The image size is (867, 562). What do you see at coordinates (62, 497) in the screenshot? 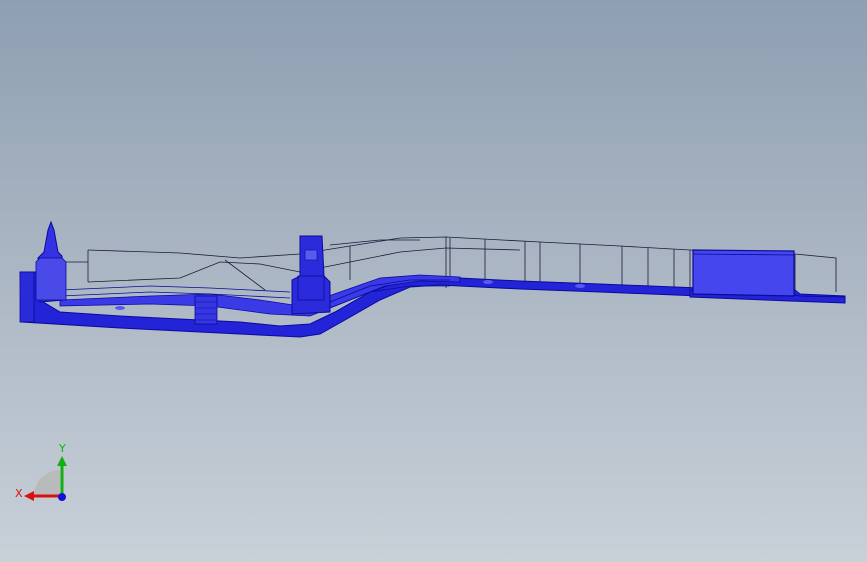
I see `z-axis-dot` at bounding box center [62, 497].